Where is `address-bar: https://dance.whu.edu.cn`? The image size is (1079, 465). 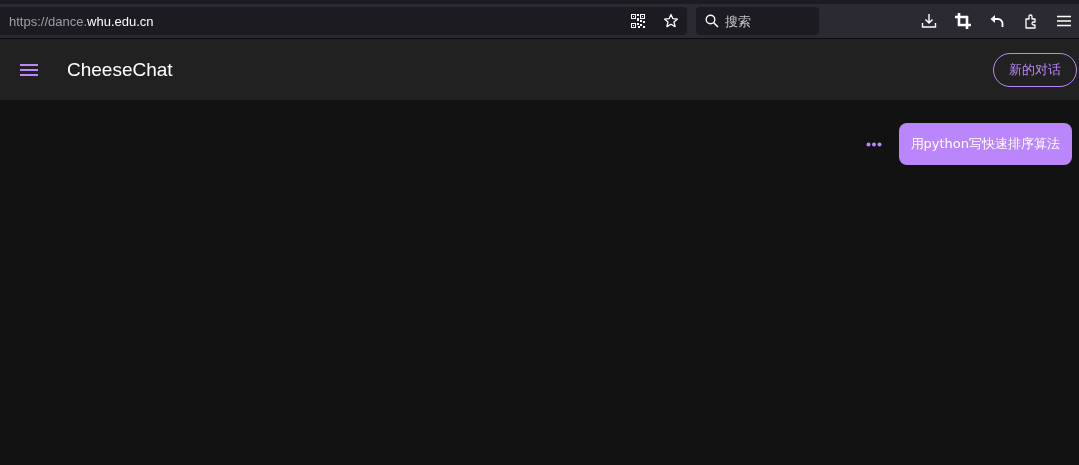 address-bar: https://dance.whu.edu.cn is located at coordinates (343, 21).